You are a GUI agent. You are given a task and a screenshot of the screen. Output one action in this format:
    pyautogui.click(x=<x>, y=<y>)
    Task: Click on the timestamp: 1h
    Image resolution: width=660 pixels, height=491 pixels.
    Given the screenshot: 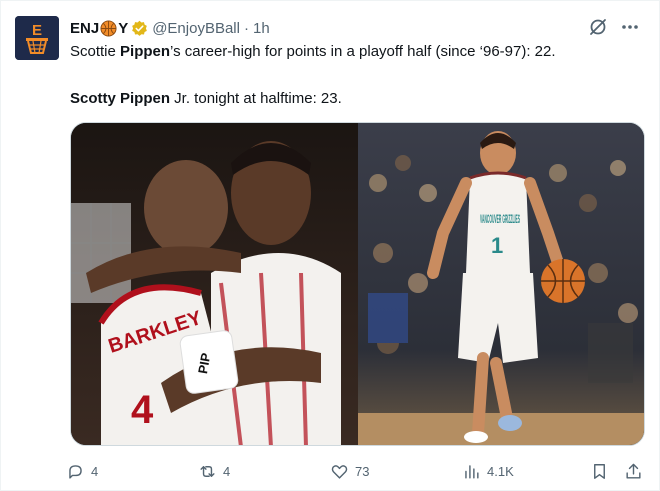 What is the action you would take?
    pyautogui.click(x=261, y=28)
    